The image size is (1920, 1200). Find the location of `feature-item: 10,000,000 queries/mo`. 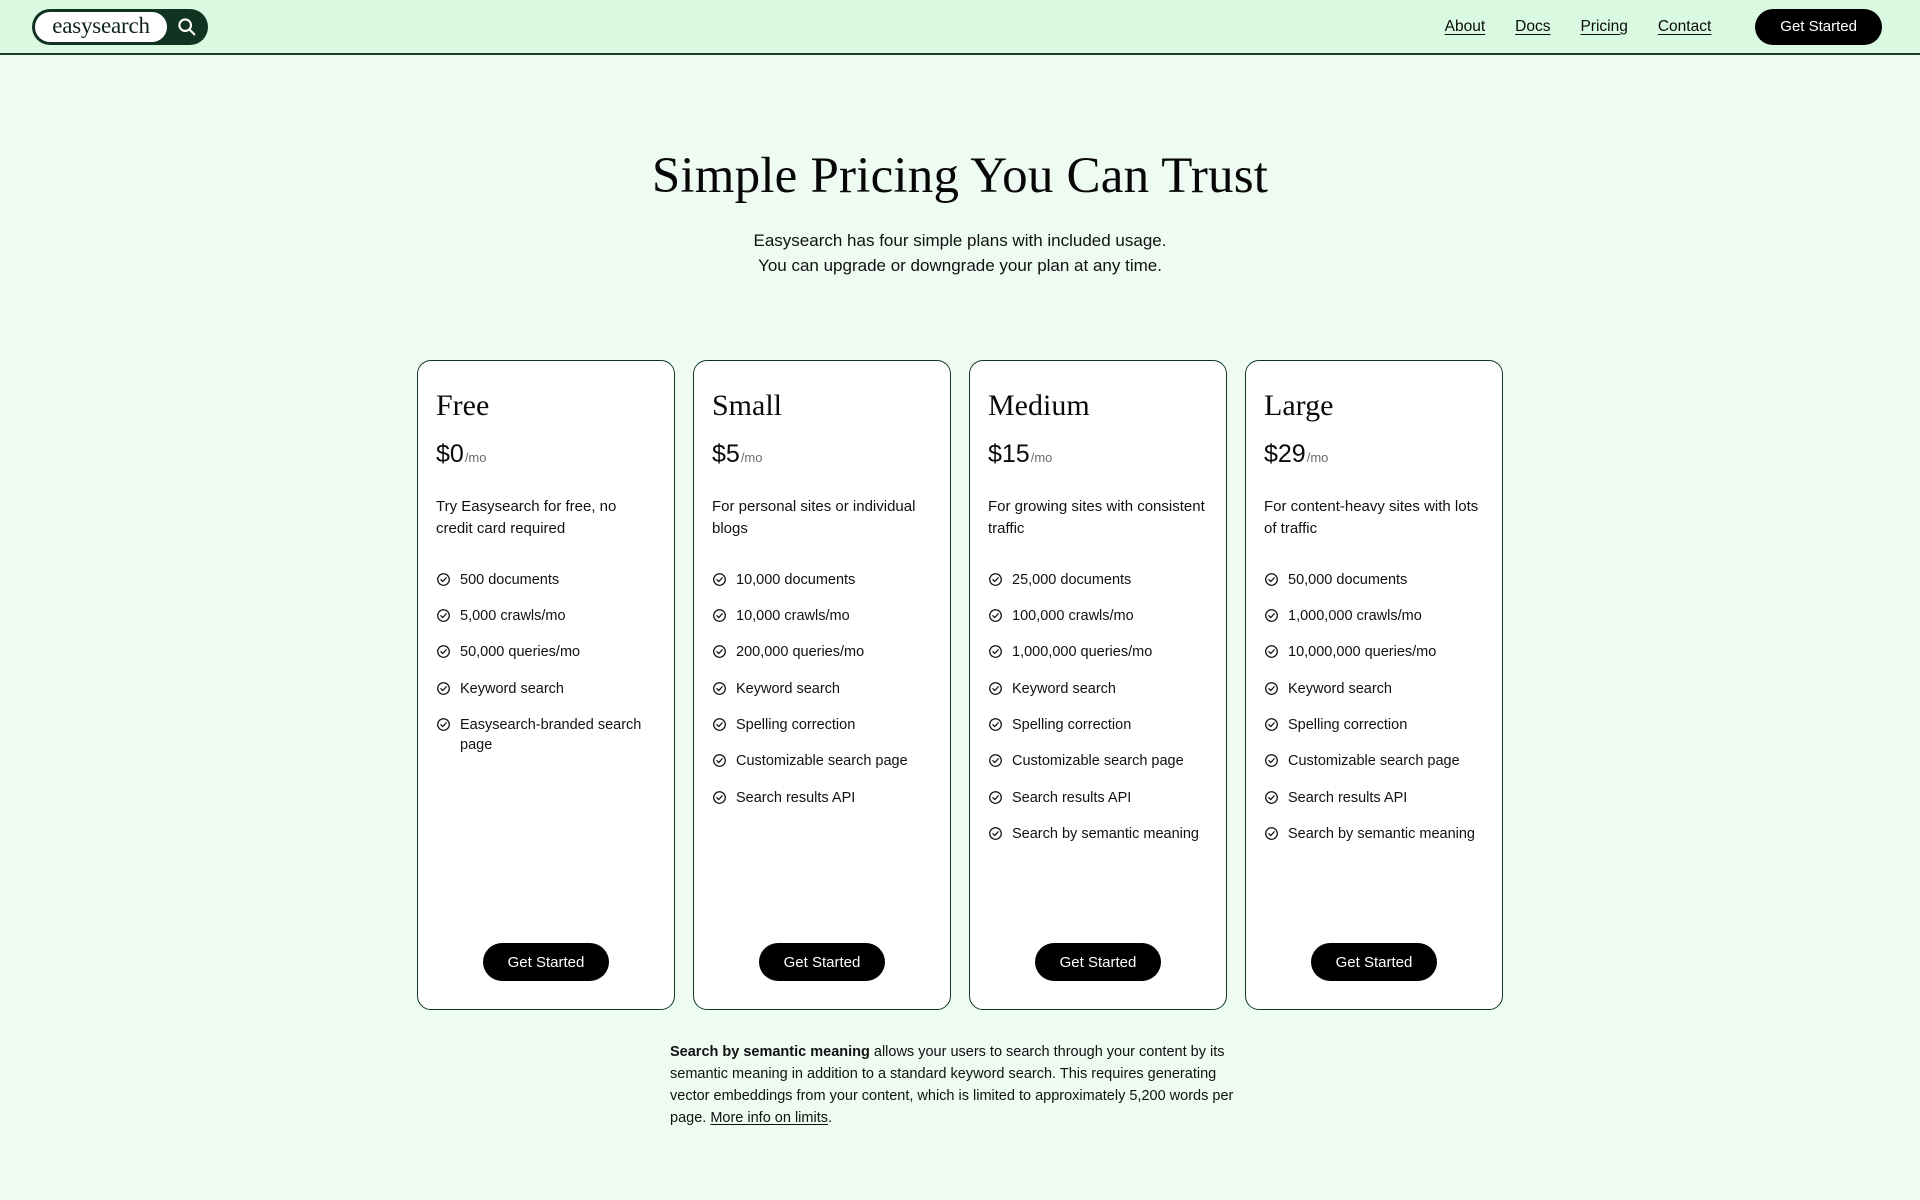

feature-item: 10,000,000 queries/mo is located at coordinates (1374, 652).